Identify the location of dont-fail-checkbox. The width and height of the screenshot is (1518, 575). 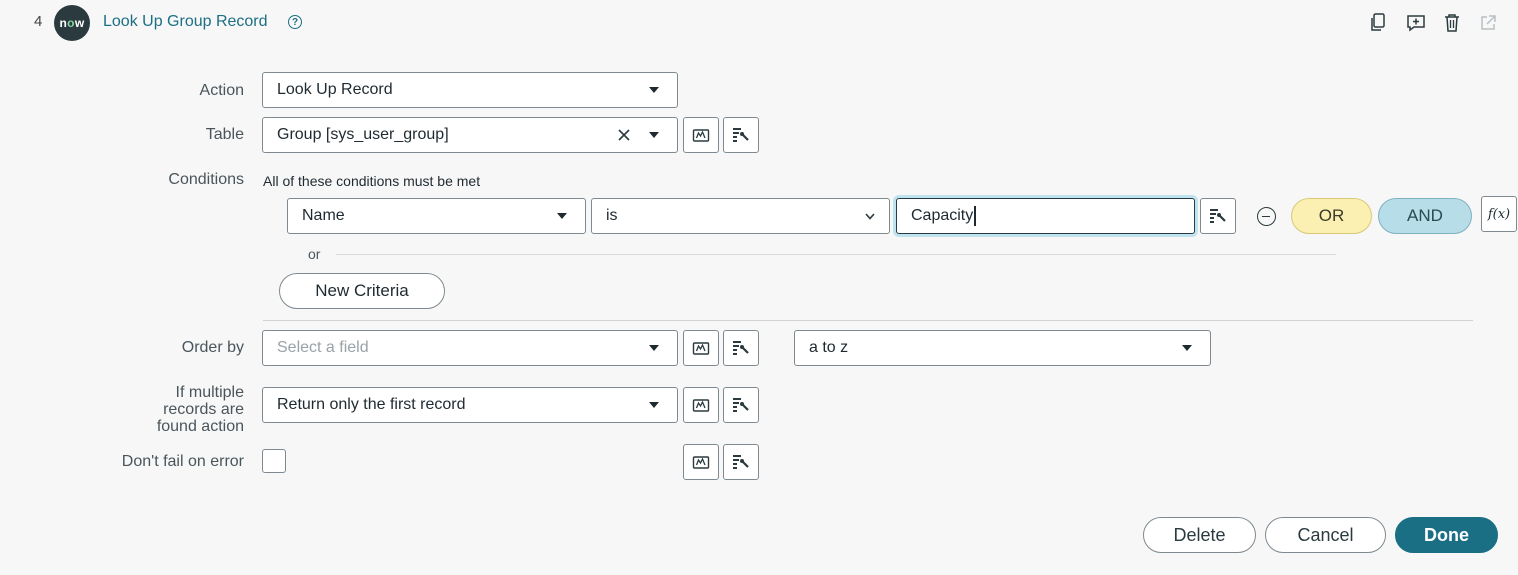
(274, 461).